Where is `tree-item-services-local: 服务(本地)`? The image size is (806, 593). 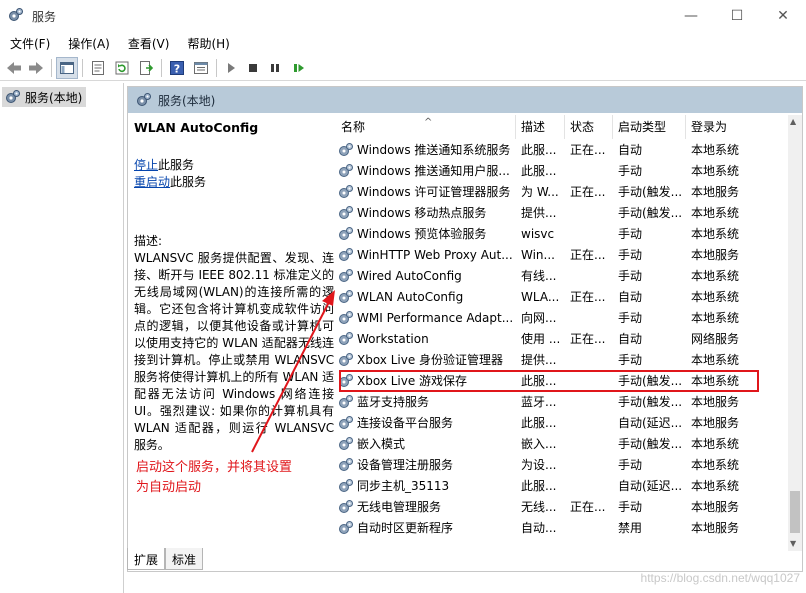 tree-item-services-local: 服务(本地) is located at coordinates (44, 97).